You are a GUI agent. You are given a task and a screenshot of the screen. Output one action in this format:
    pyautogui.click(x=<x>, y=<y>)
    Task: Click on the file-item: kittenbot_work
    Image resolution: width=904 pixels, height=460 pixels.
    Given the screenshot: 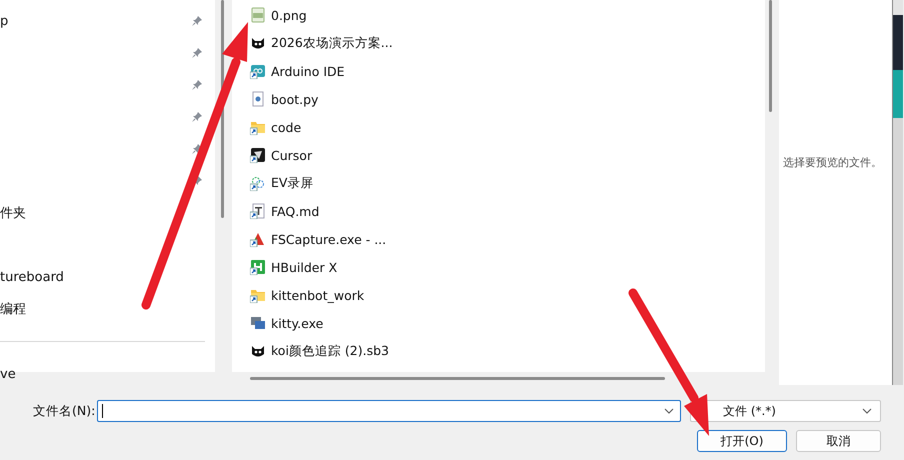 What is the action you would take?
    pyautogui.click(x=307, y=295)
    